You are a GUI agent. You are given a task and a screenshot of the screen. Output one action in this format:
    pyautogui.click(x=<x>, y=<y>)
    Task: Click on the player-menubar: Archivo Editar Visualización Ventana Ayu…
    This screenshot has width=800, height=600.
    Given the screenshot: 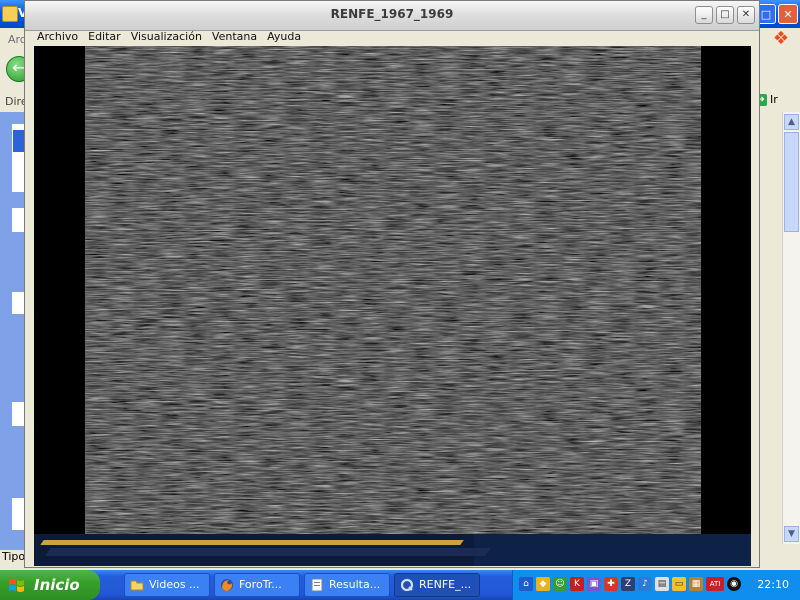 What is the action you would take?
    pyautogui.click(x=395, y=38)
    